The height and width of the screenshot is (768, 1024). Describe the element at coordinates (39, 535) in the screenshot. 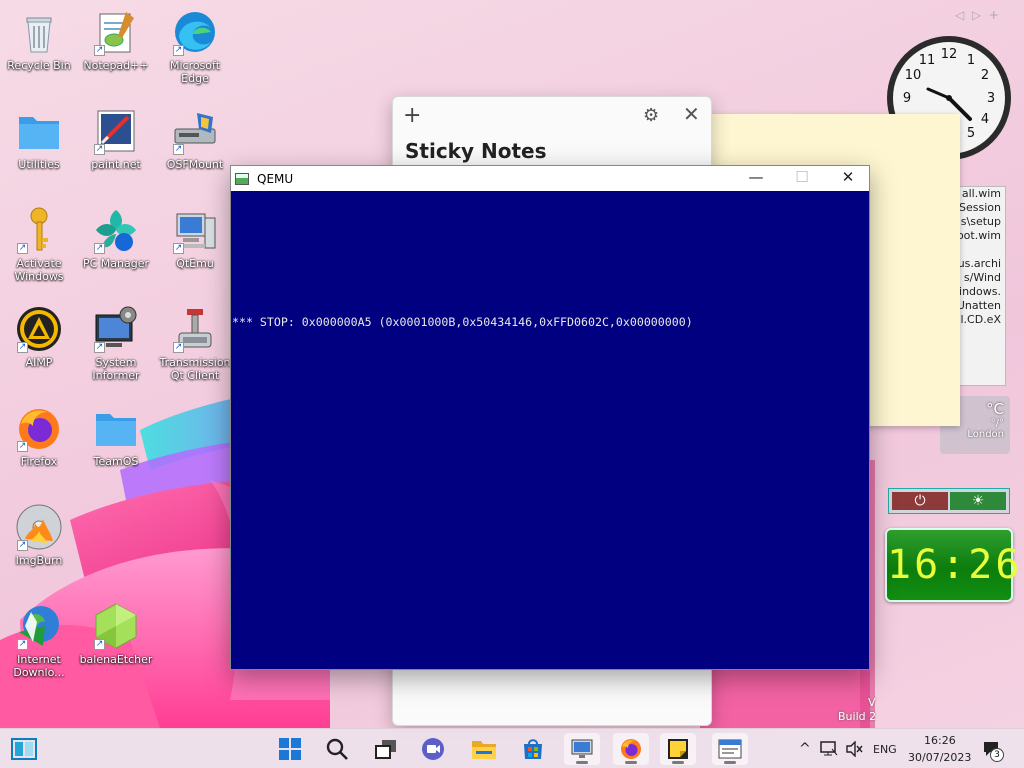

I see `desktop-icon-imgburn: ↗ ImgBurn` at that location.